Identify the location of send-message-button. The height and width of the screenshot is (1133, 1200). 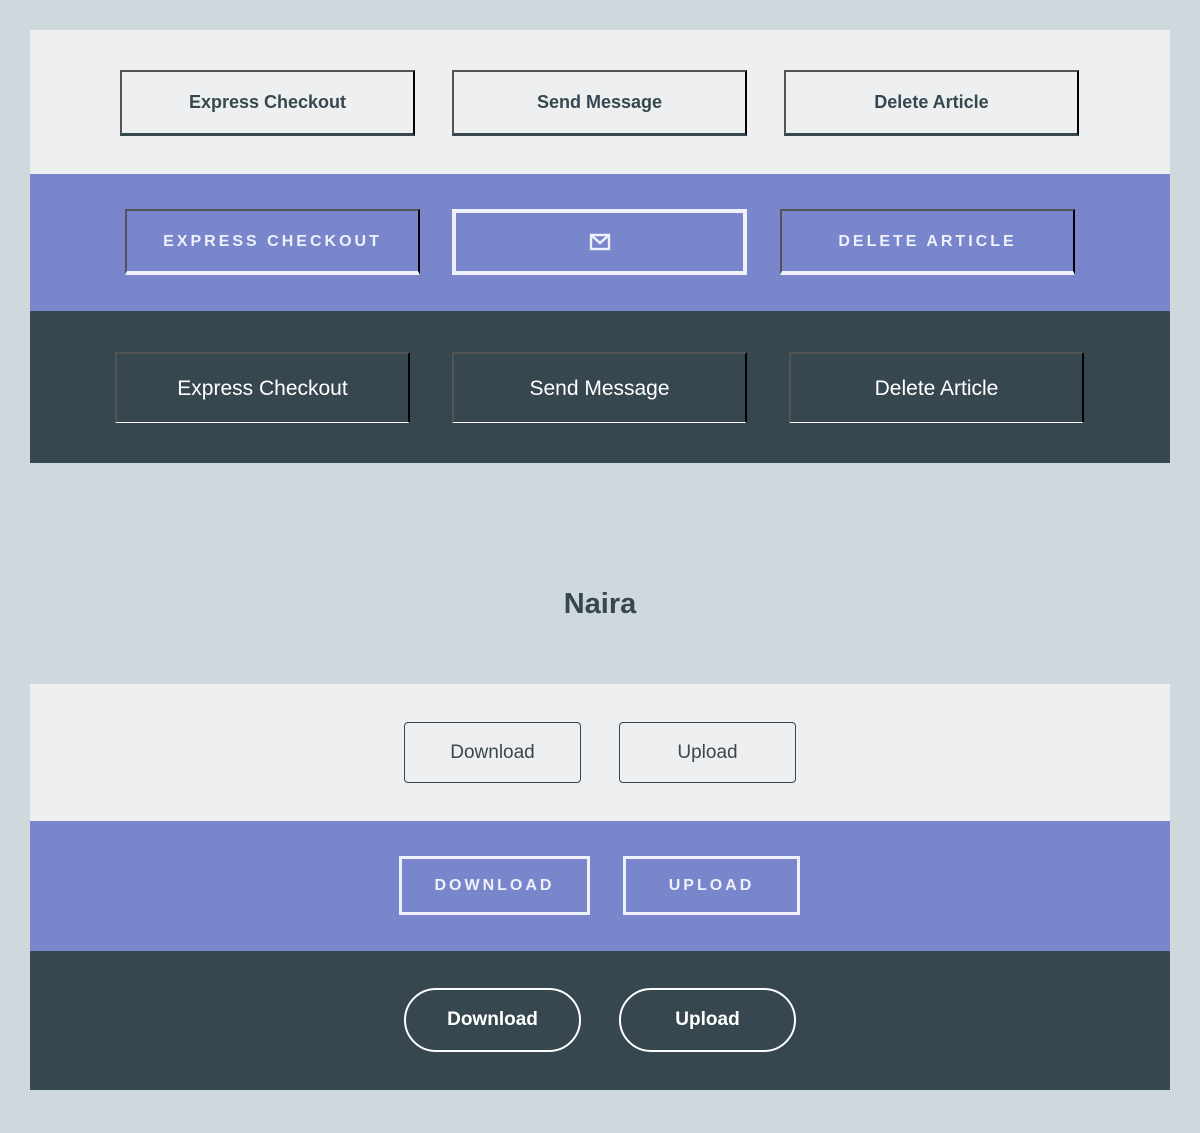
(599, 242).